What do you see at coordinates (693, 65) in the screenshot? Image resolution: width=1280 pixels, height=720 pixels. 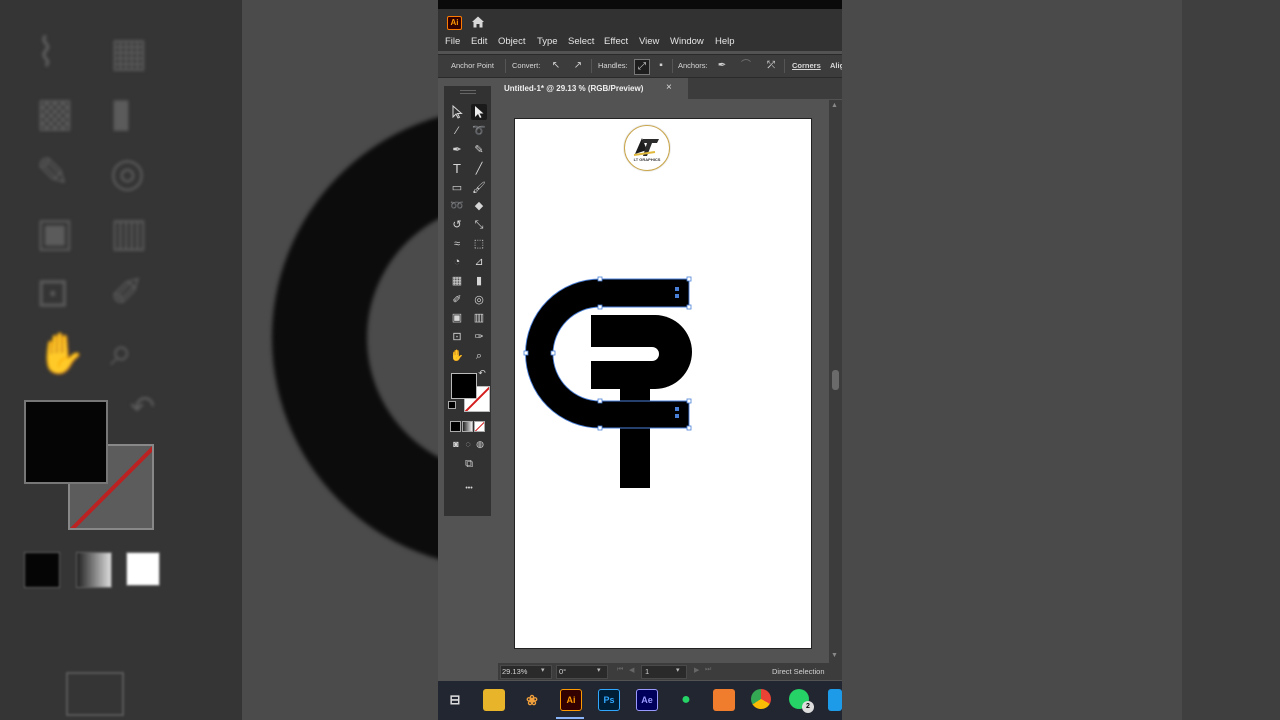 I see `anchors-label: Anchors:` at bounding box center [693, 65].